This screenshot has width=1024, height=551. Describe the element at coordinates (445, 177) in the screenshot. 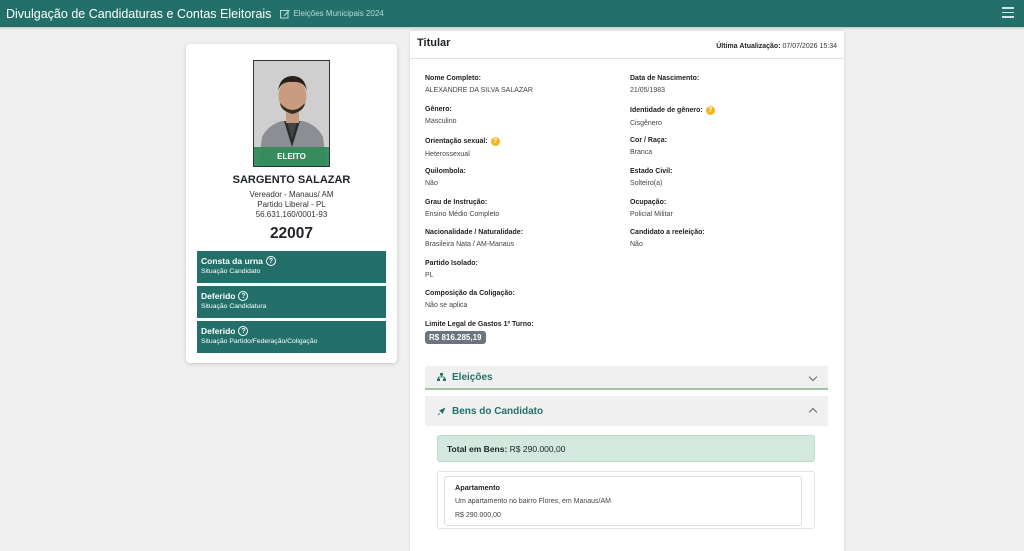

I see `field-quilombola: Quilombola: Não` at that location.